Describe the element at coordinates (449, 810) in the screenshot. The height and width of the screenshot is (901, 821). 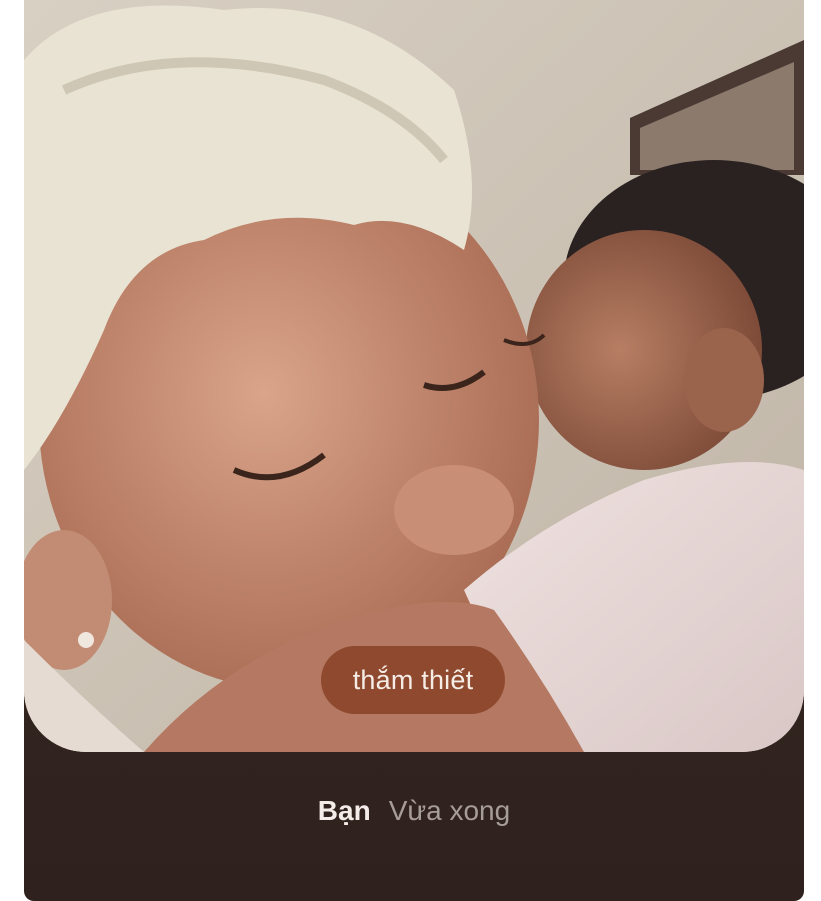
I see `timestamp: Vừa xong` at that location.